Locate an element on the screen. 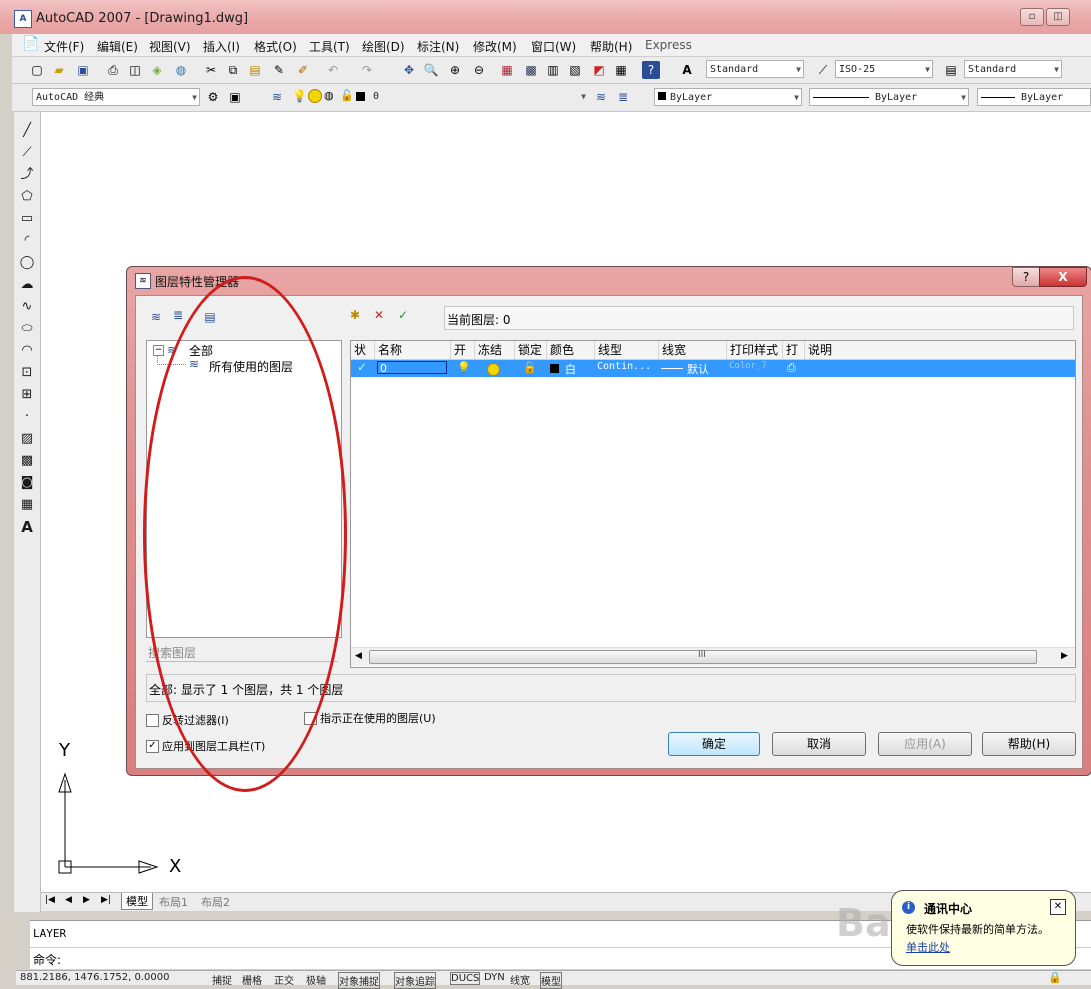  dialog-help-button: ? is located at coordinates (1026, 277).